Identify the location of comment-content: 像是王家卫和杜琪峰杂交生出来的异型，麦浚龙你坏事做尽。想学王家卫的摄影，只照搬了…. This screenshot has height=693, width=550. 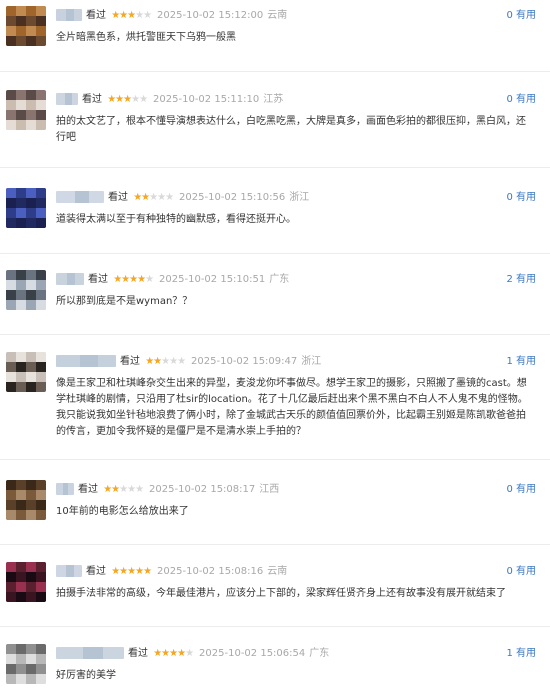
(292, 407).